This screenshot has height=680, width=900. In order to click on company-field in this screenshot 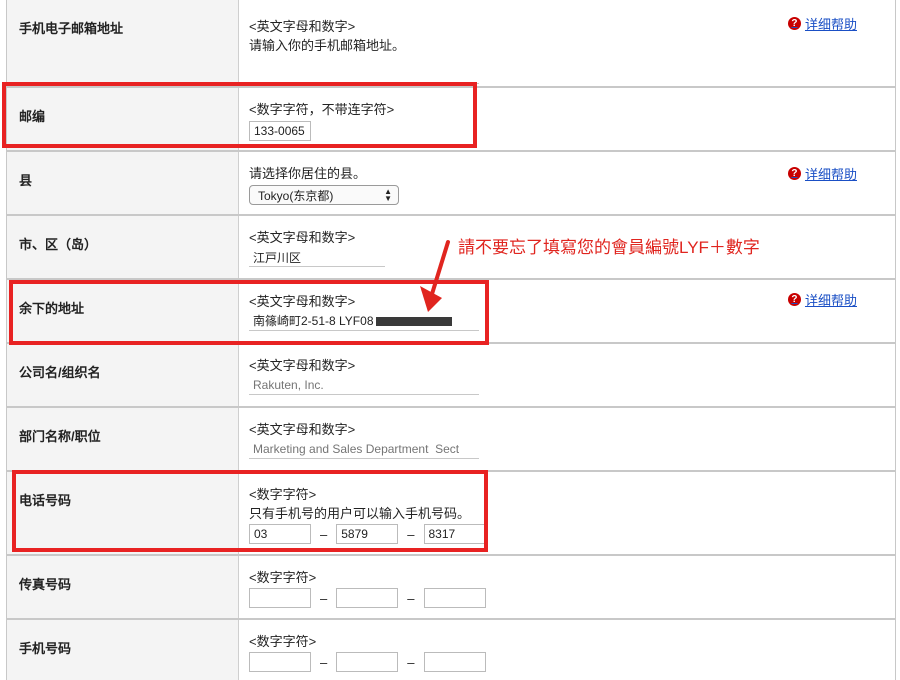, I will do `click(364, 385)`.